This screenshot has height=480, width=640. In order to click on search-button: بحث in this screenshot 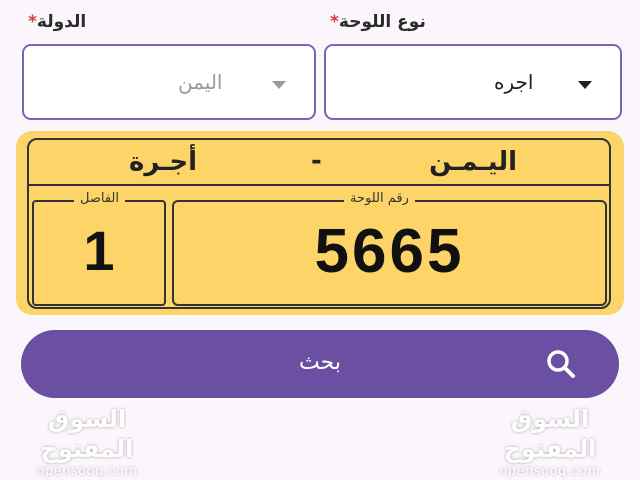, I will do `click(320, 364)`.